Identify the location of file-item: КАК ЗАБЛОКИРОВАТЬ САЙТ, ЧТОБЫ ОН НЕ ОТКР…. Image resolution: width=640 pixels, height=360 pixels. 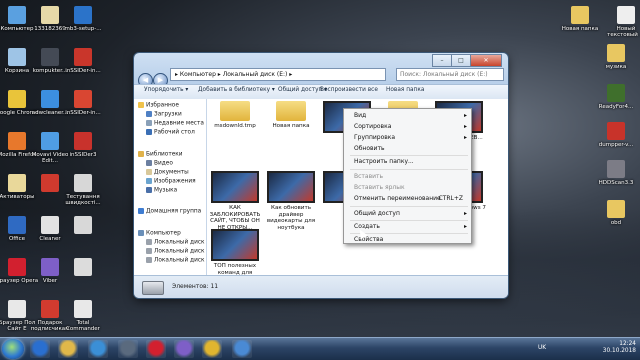
(235, 201).